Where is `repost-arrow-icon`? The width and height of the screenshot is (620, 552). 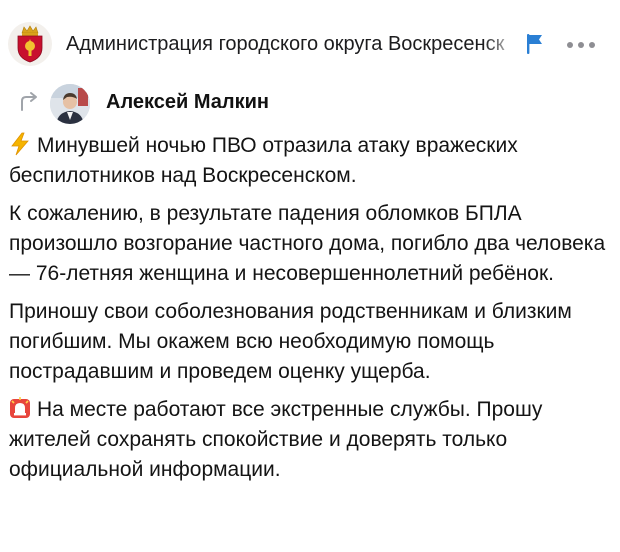 repost-arrow-icon is located at coordinates (29, 101).